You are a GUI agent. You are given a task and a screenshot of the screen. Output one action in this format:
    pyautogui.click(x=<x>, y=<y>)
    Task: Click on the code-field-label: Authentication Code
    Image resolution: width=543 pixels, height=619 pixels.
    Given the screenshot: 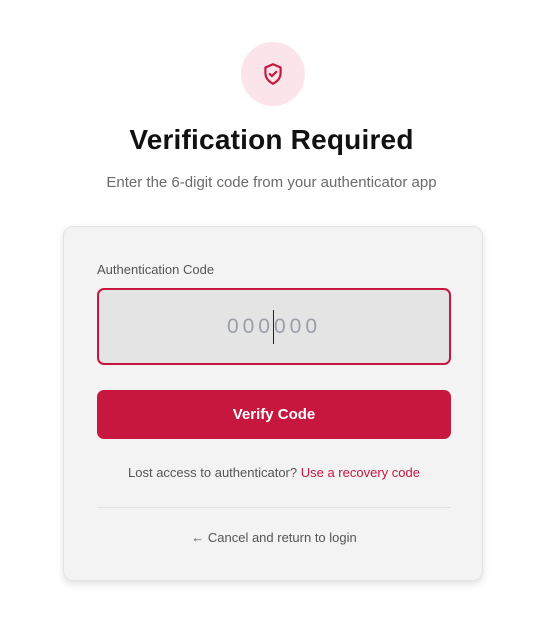 What is the action you would take?
    pyautogui.click(x=156, y=269)
    